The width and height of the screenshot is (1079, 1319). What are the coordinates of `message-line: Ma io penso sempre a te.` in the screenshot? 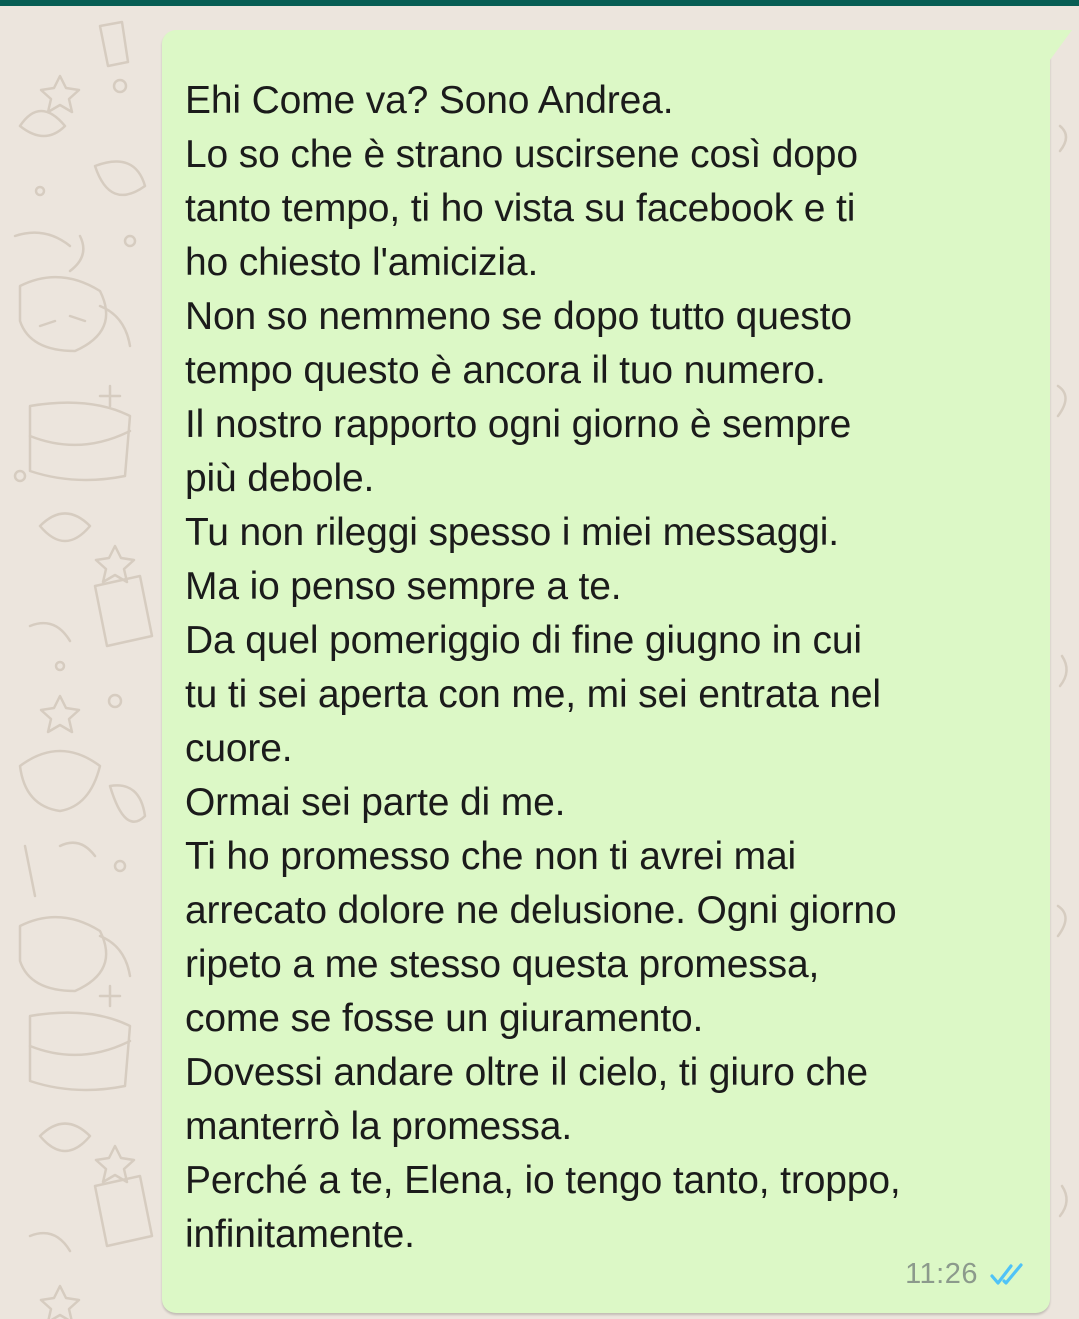 It's located at (403, 586).